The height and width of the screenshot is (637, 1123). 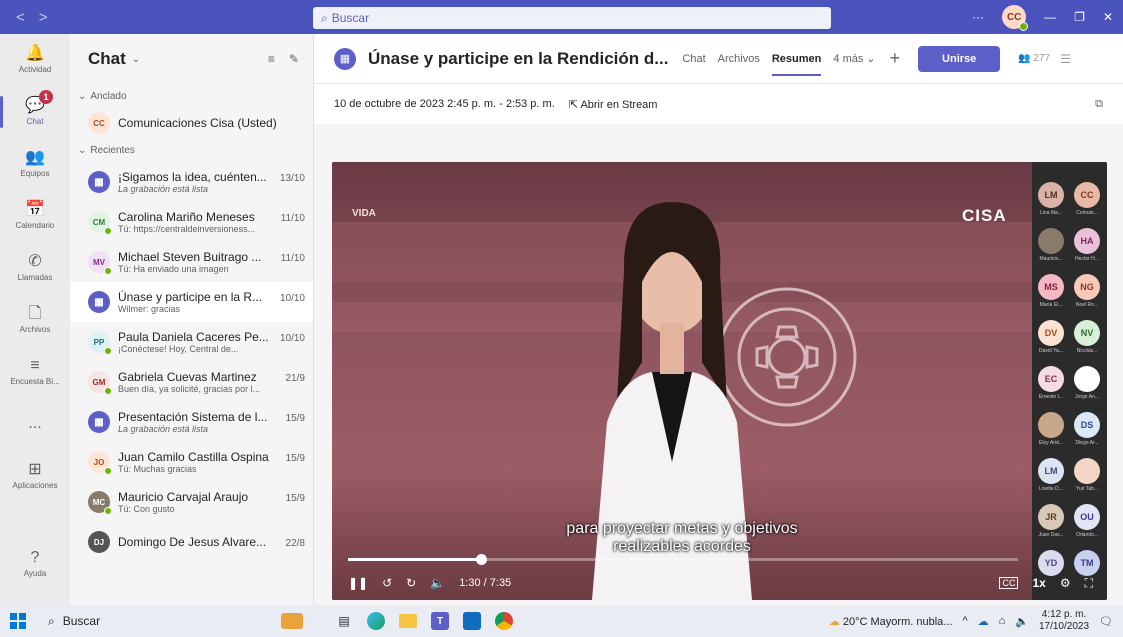 What do you see at coordinates (35, 216) in the screenshot?
I see `rail-item-calendar: 📅 Calendario` at bounding box center [35, 216].